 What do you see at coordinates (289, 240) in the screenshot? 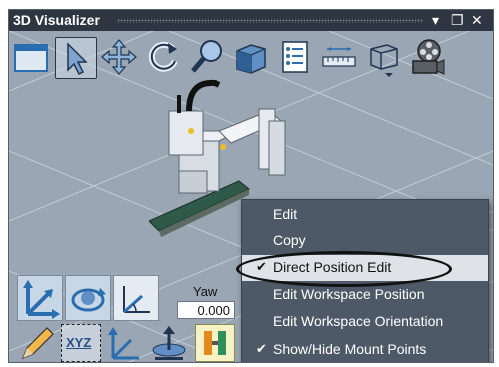
I see `menu-item-label: Copy` at bounding box center [289, 240].